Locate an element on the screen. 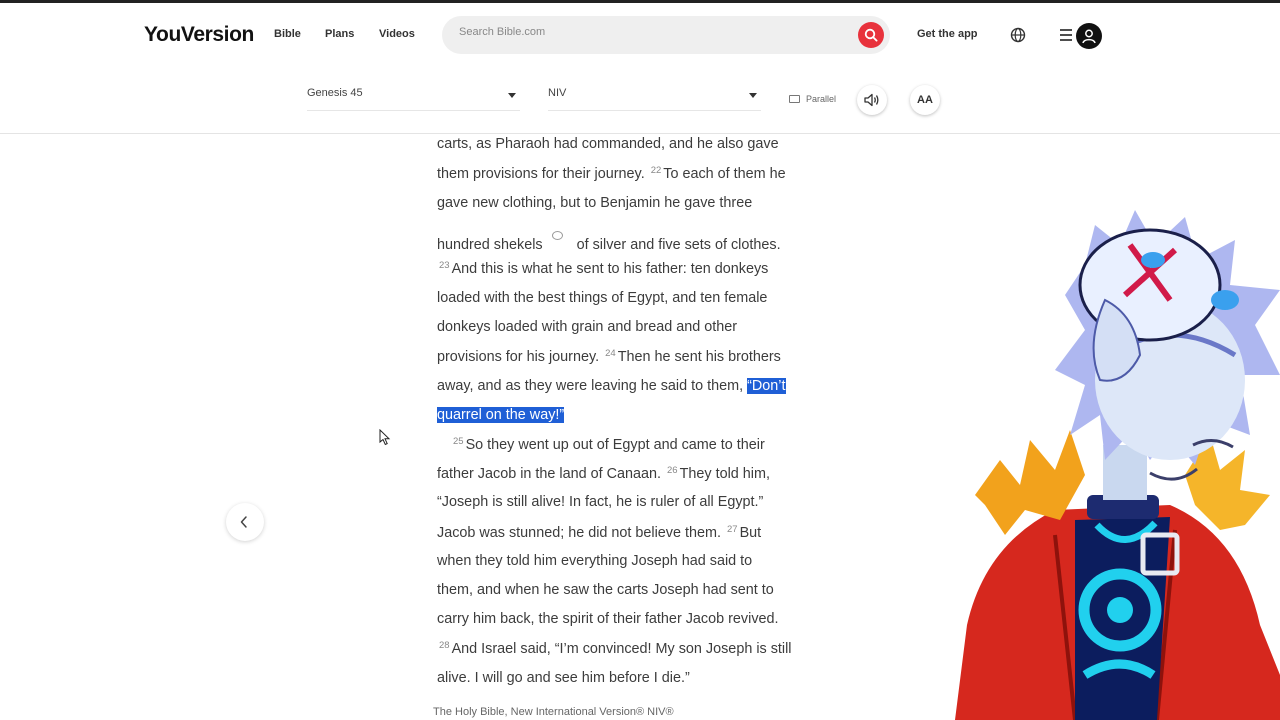  globe-icon is located at coordinates (1018, 35).